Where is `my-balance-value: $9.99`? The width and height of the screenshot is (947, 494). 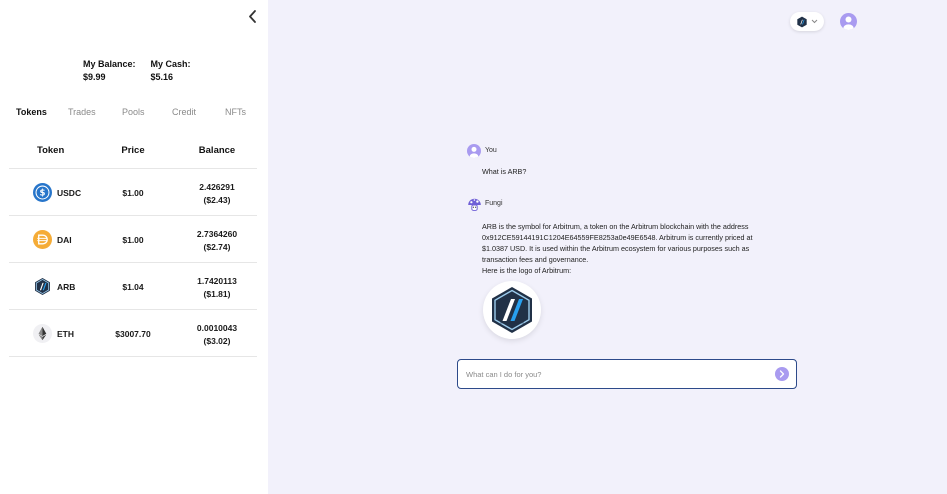 my-balance-value: $9.99 is located at coordinates (94, 76).